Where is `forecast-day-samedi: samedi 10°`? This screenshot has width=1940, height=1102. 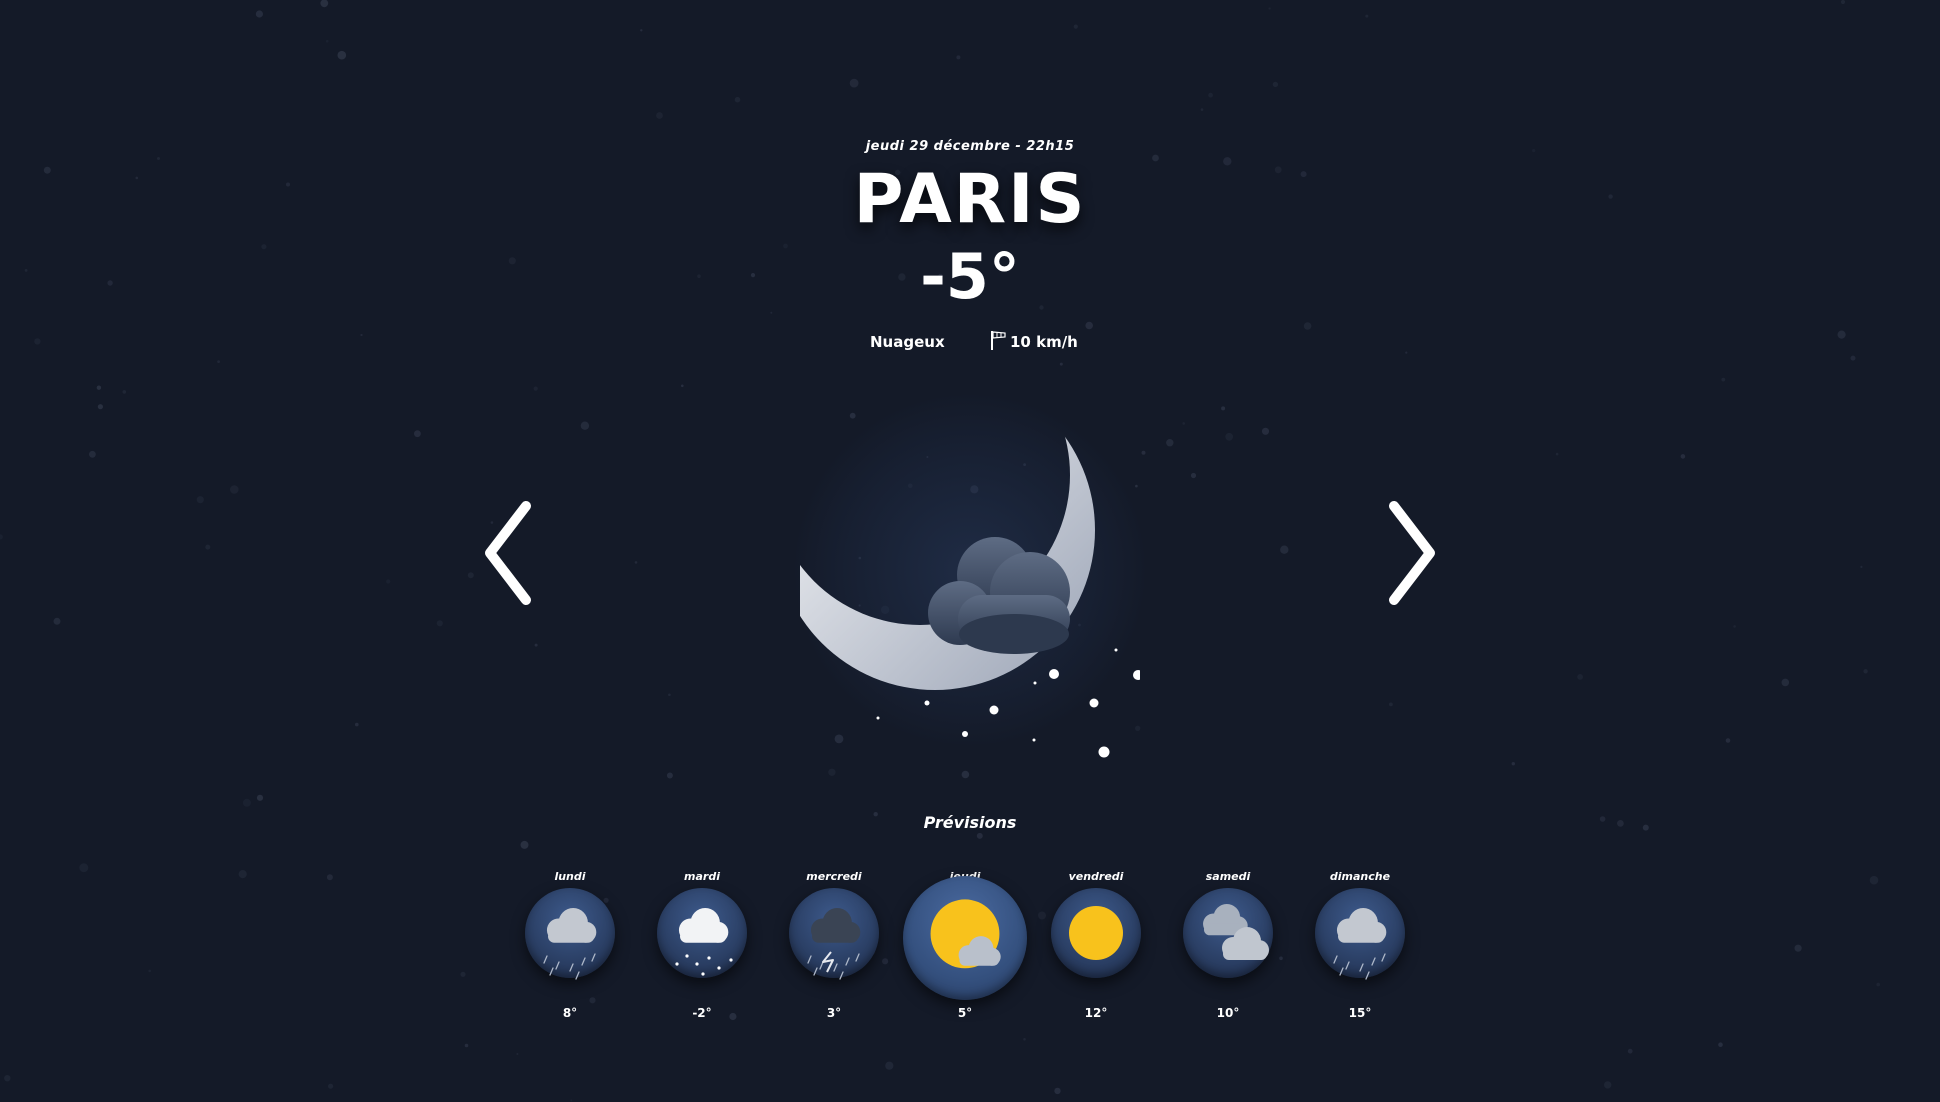
forecast-day-samedi: samedi 10° is located at coordinates (1228, 945).